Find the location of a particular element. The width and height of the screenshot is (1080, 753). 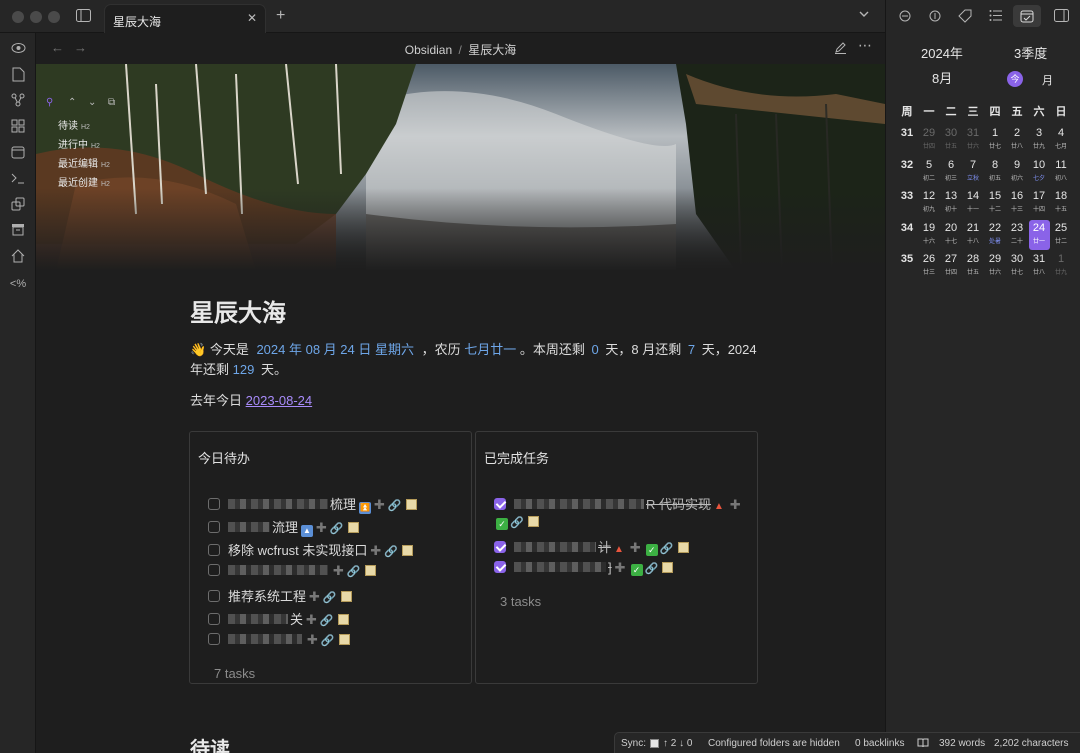

new-tab-icon: + is located at coordinates (280, 16).